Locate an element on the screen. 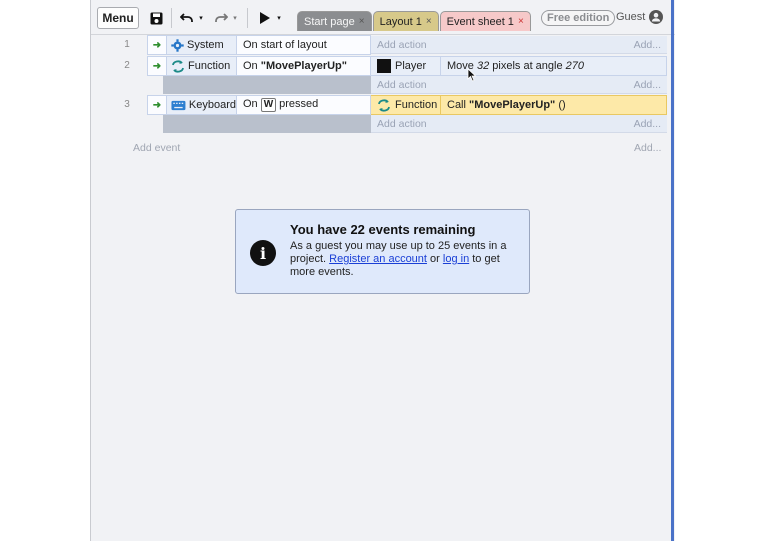 Image resolution: width=763 pixels, height=541 pixels. event-condition: ➜ Function On "MovePlayerUp" is located at coordinates (259, 66).